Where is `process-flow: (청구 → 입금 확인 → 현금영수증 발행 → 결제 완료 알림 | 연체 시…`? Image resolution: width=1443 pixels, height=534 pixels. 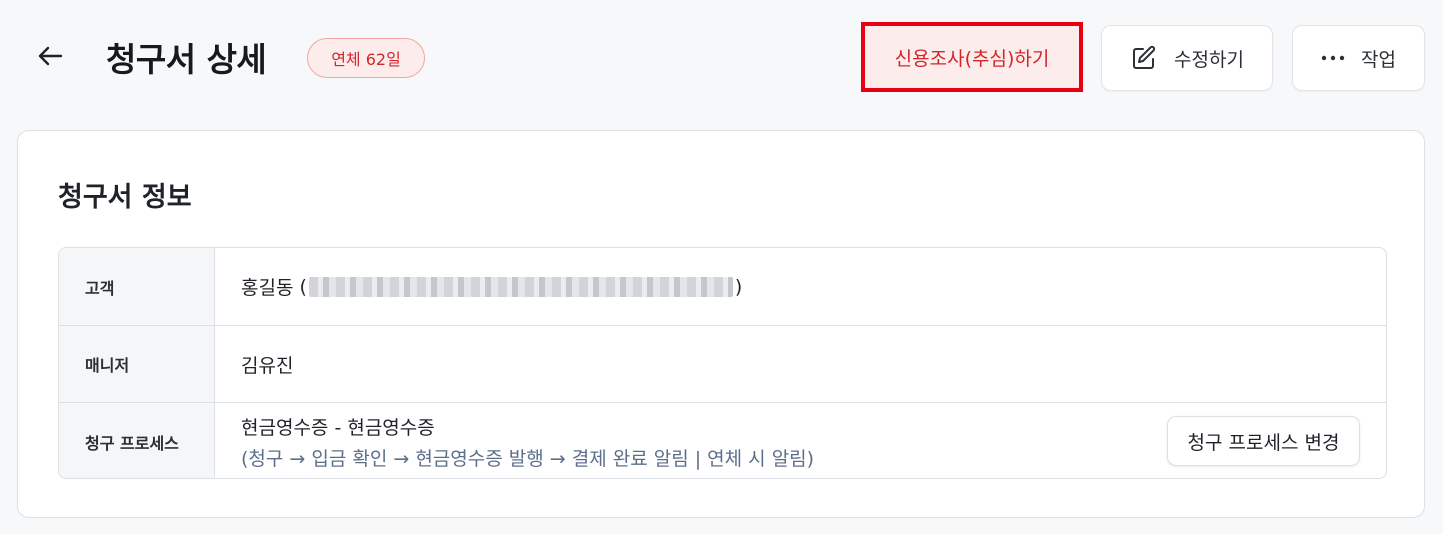 process-flow: (청구 → 입금 확인 → 현금영수증 발행 → 결제 완료 알림 | 연체 시… is located at coordinates (528, 458).